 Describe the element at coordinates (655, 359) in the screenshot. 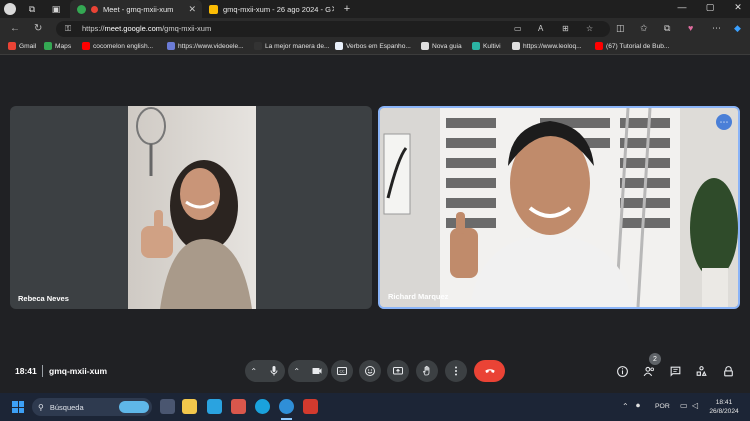

I see `people-count-badge: 2` at that location.